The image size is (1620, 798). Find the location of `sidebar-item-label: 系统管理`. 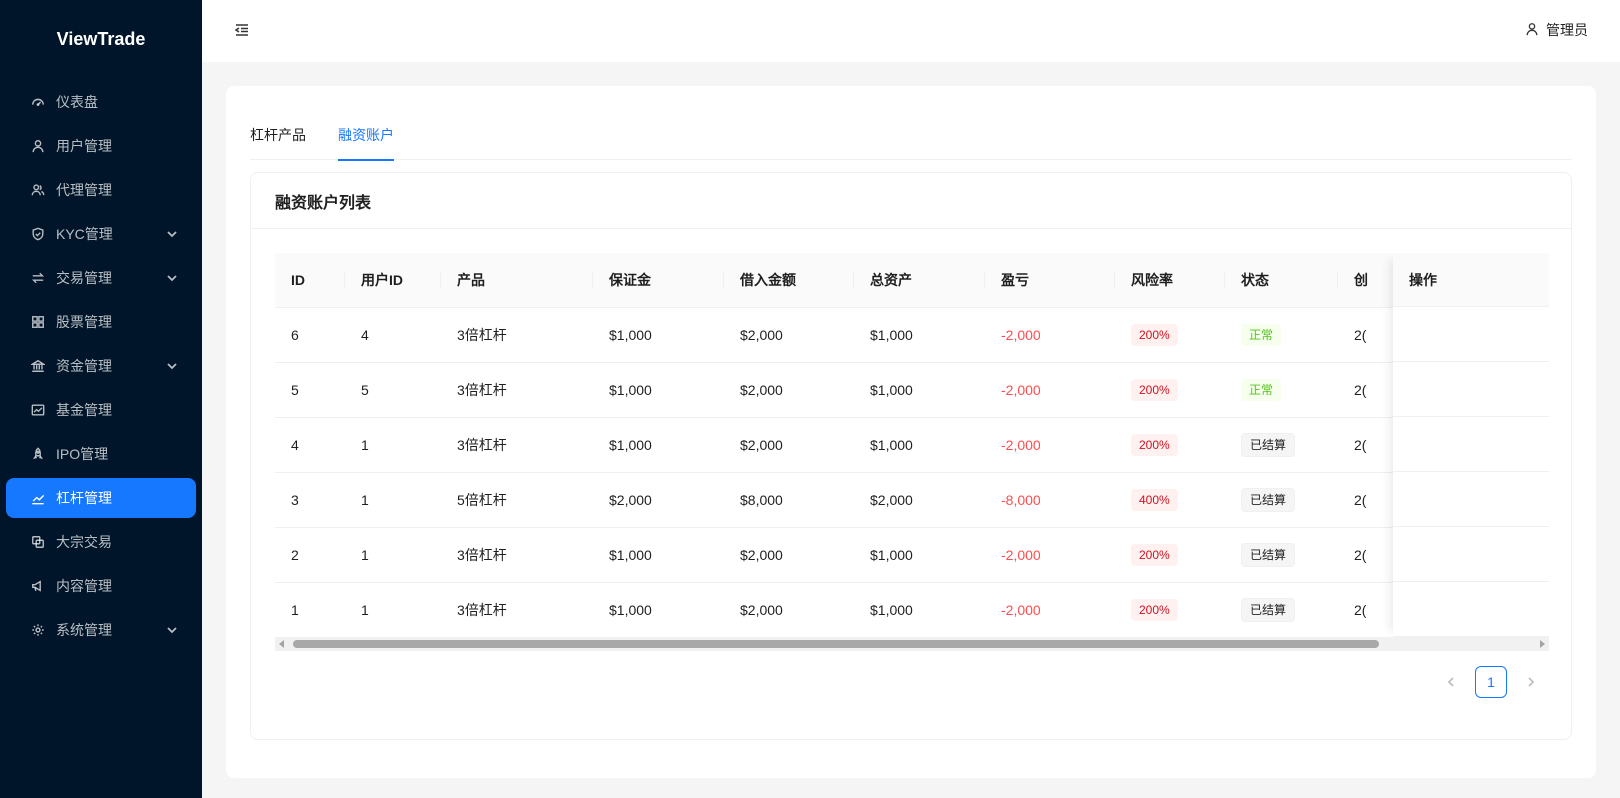

sidebar-item-label: 系统管理 is located at coordinates (84, 630).